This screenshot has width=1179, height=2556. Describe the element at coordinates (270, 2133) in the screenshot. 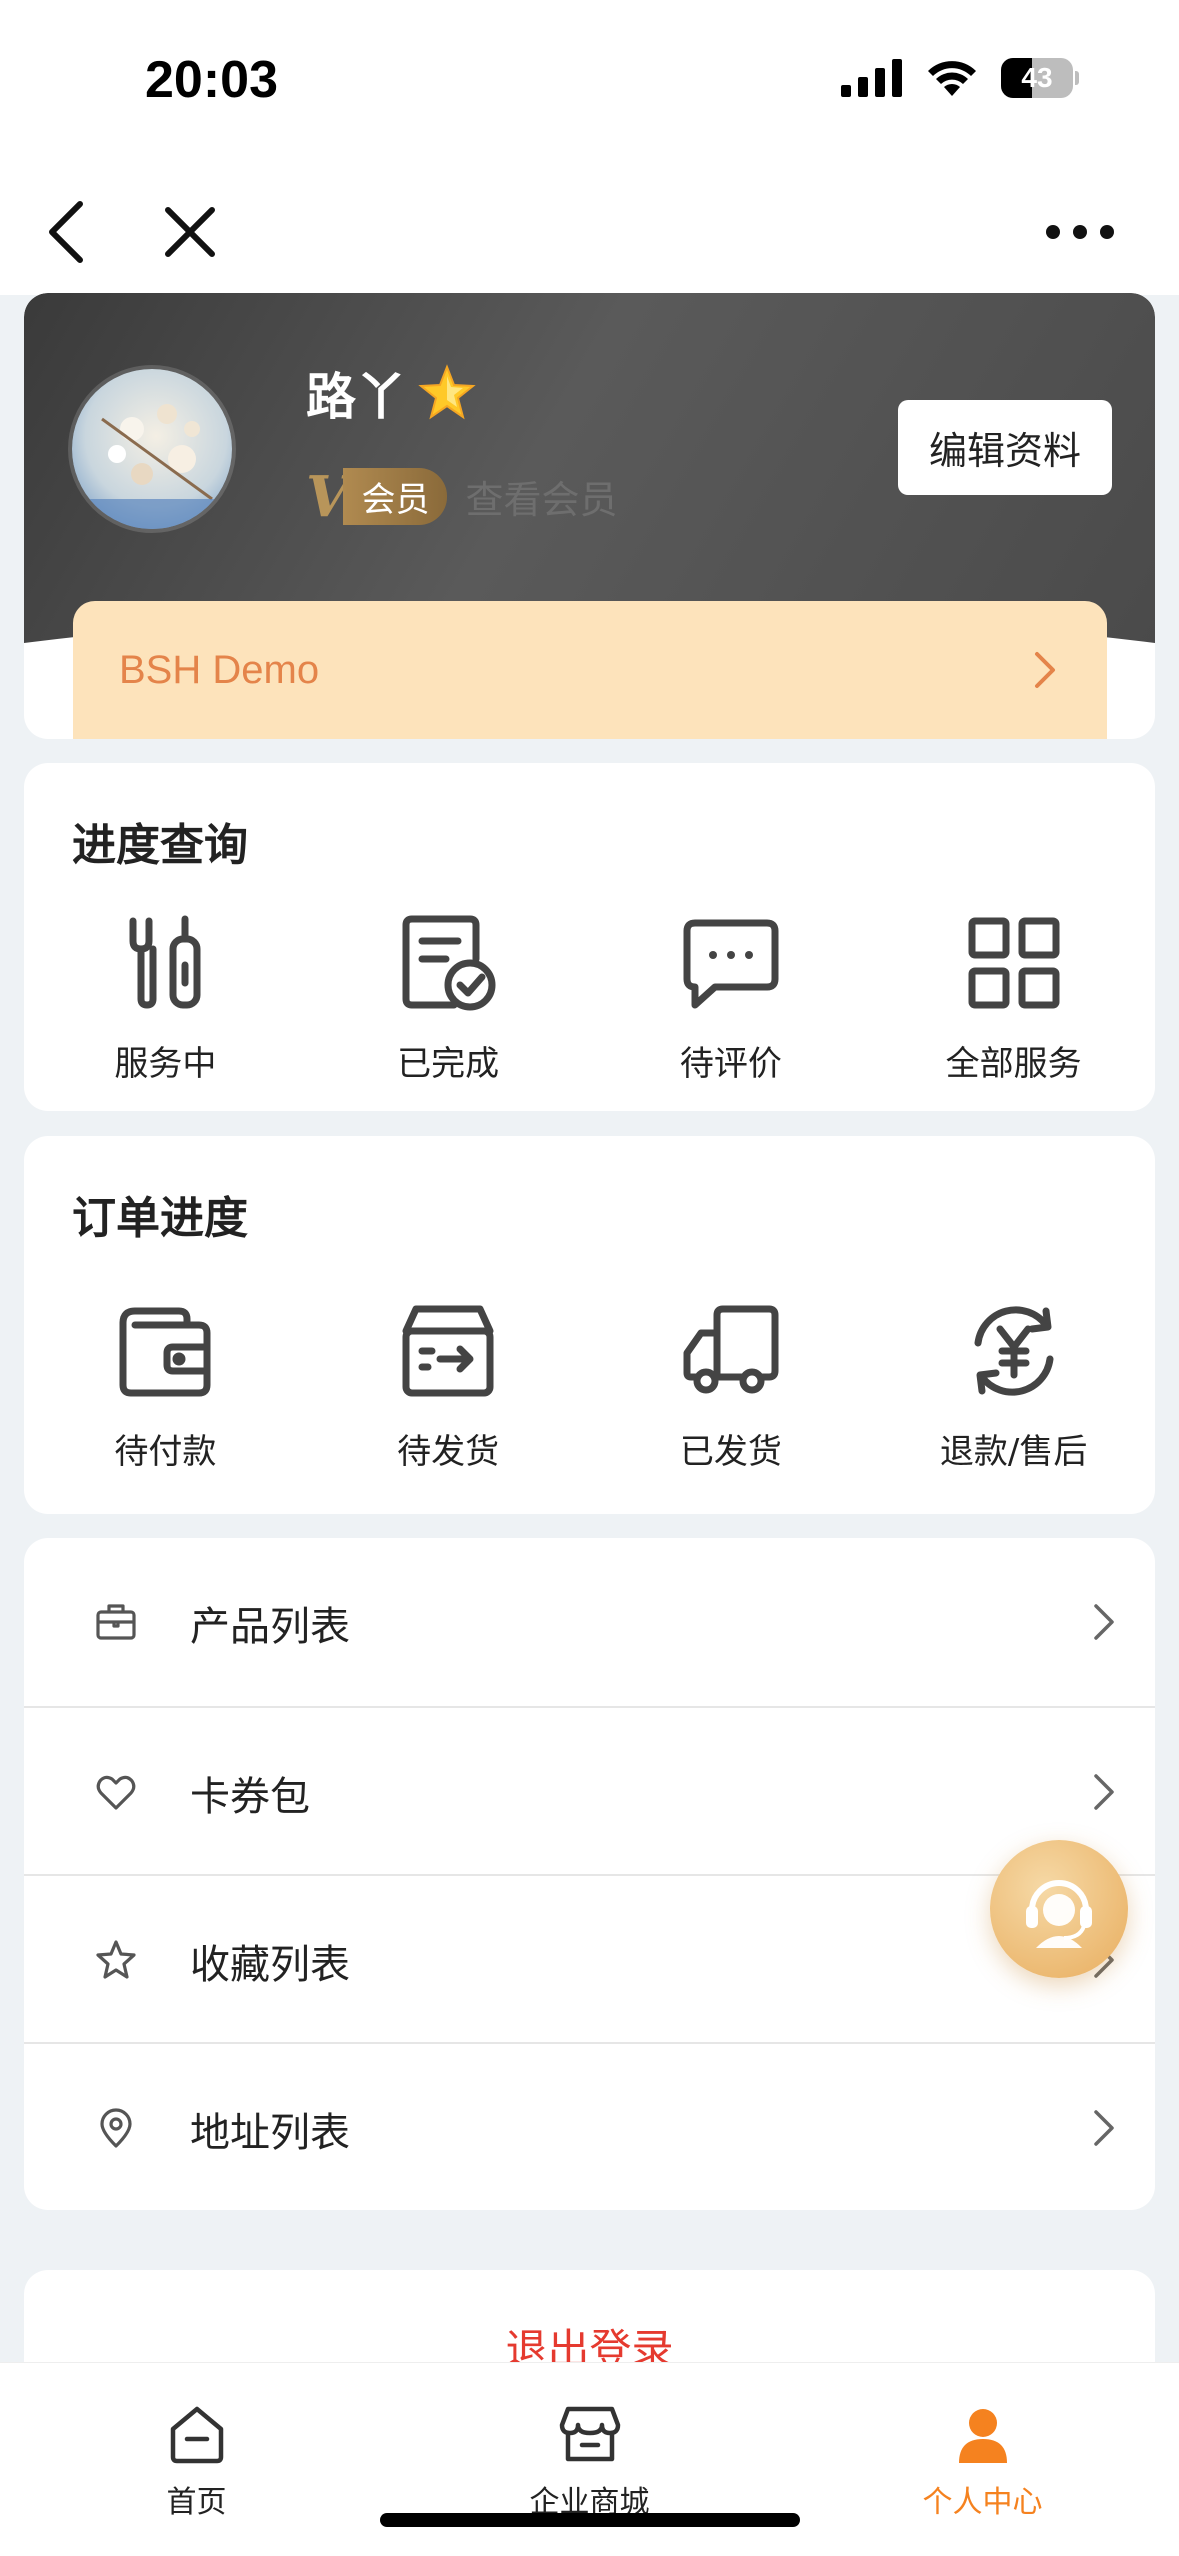

I see `menu-label: 地址列表` at that location.